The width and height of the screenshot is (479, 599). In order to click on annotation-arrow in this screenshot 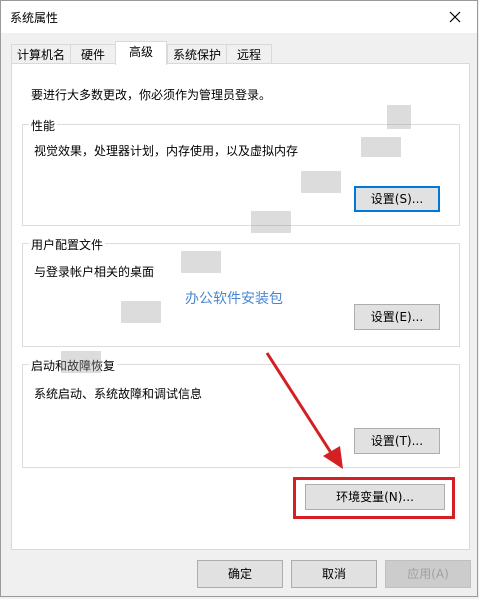, I will do `click(304, 410)`.